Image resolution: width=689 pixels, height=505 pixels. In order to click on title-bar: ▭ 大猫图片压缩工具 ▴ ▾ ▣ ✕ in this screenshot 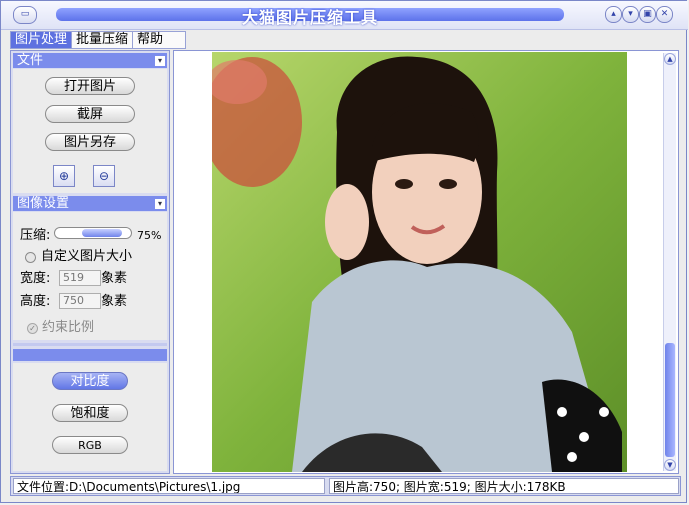, I will do `click(344, 15)`.